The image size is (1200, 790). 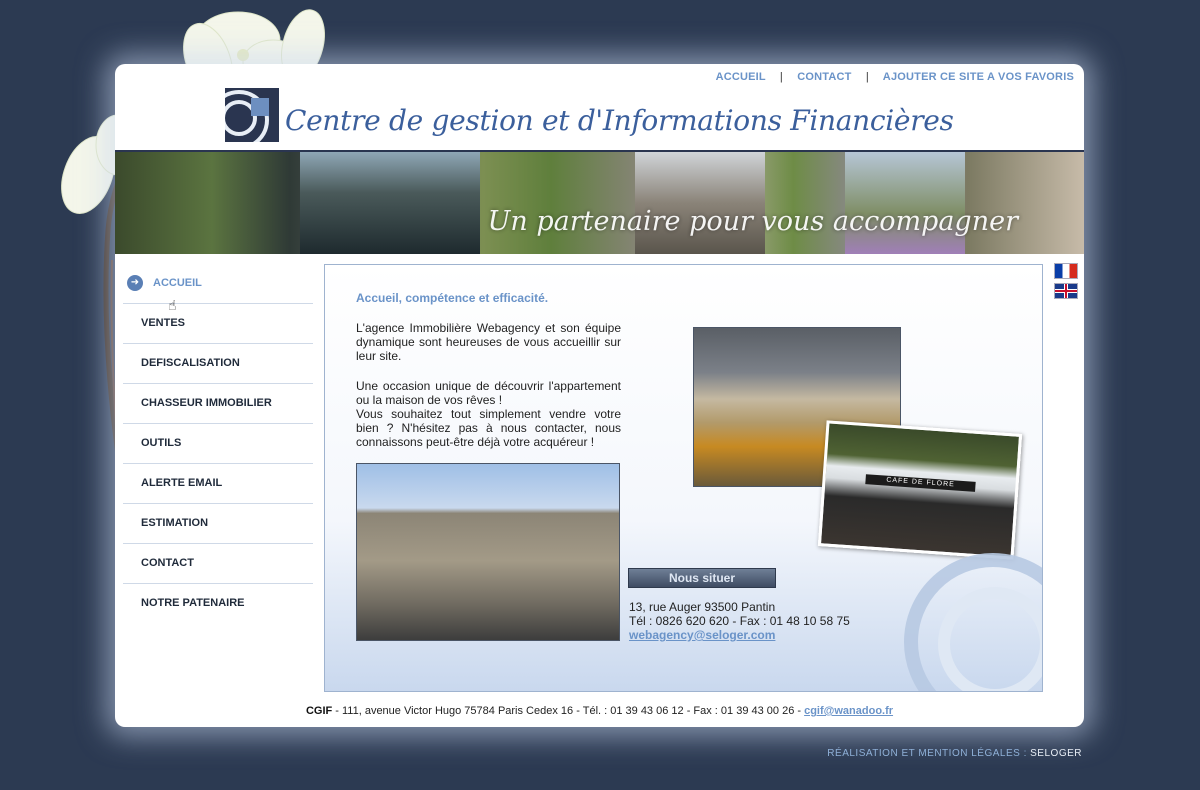 What do you see at coordinates (741, 77) in the screenshot?
I see `topnav-accueil-link: ACCUEIL` at bounding box center [741, 77].